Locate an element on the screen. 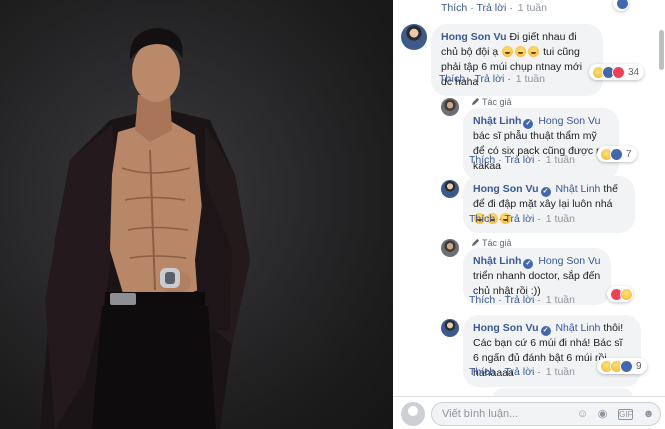 The height and width of the screenshot is (429, 665). current-user-avatar is located at coordinates (413, 414).